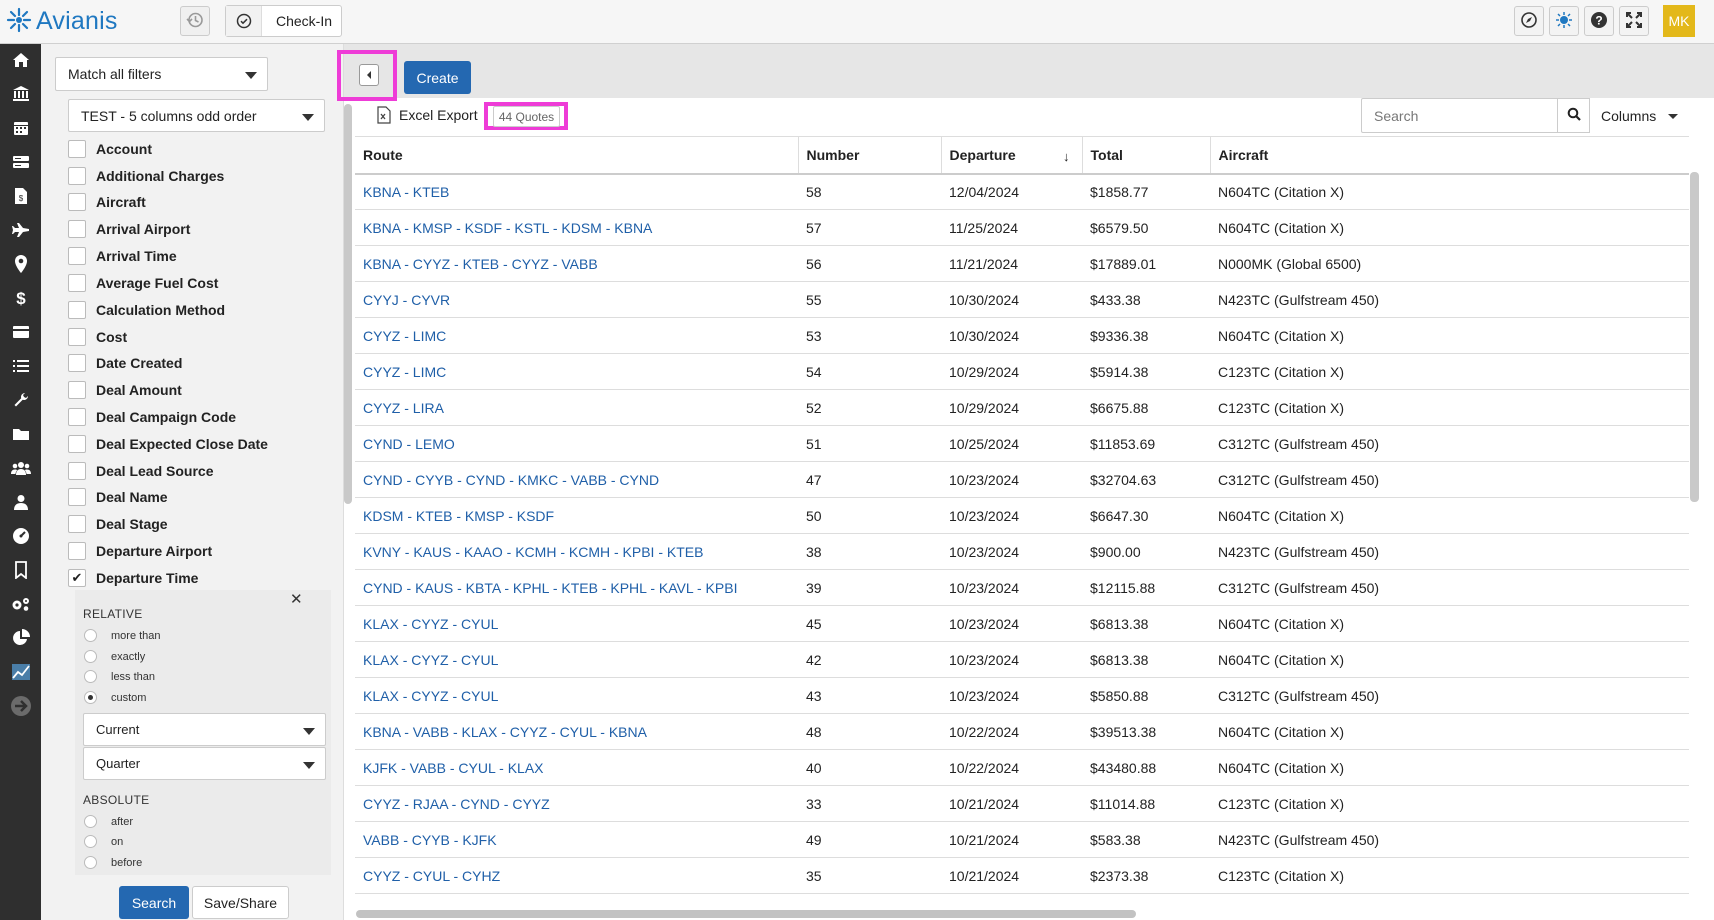 The width and height of the screenshot is (1714, 920). I want to click on nav-lists, so click(20, 367).